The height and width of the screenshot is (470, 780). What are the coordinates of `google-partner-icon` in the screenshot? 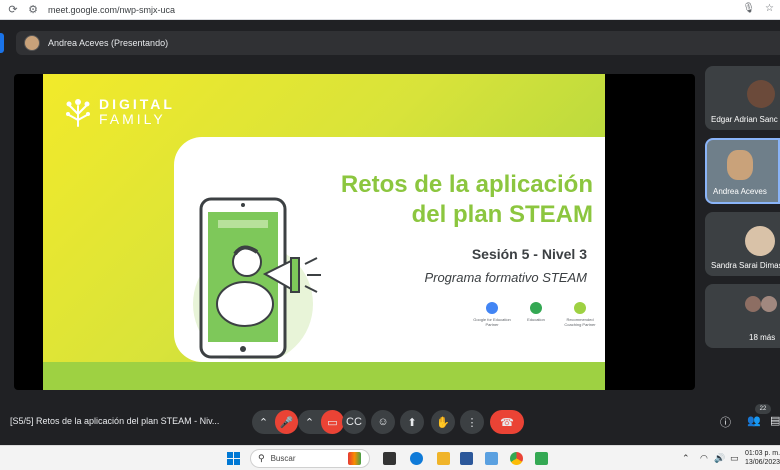 It's located at (492, 308).